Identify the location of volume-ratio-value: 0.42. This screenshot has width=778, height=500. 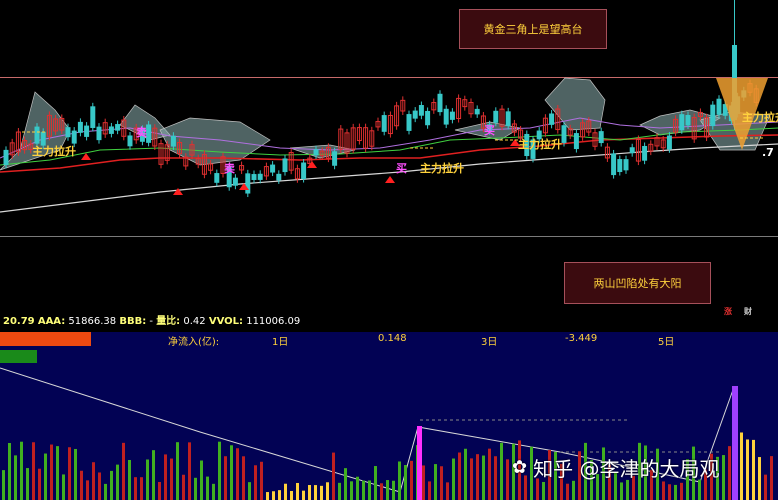
(194, 321).